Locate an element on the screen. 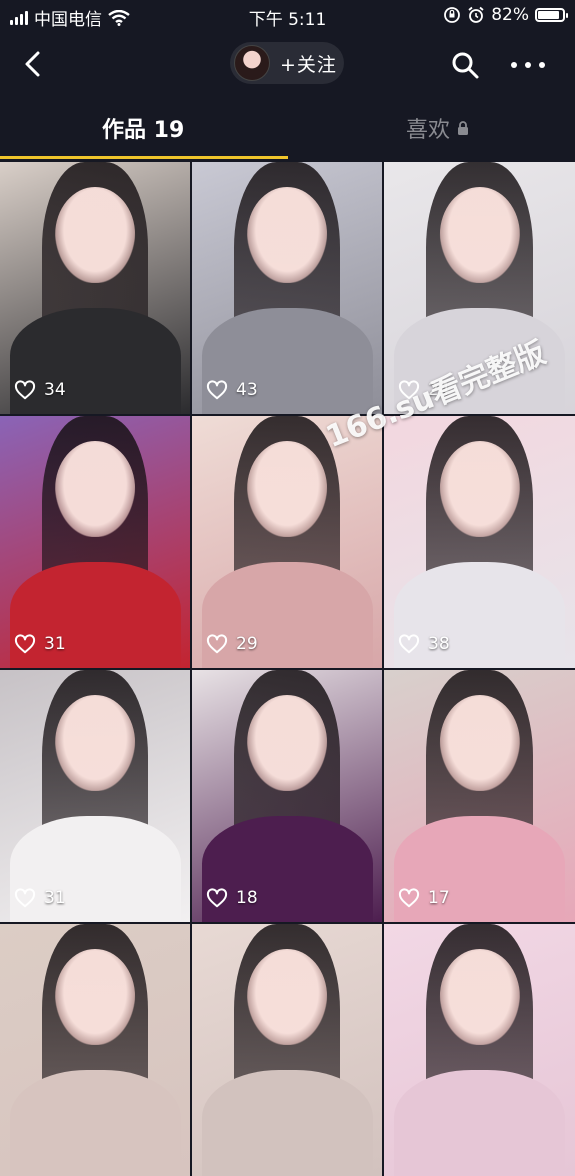  battery-percent: 82% is located at coordinates (510, 15).